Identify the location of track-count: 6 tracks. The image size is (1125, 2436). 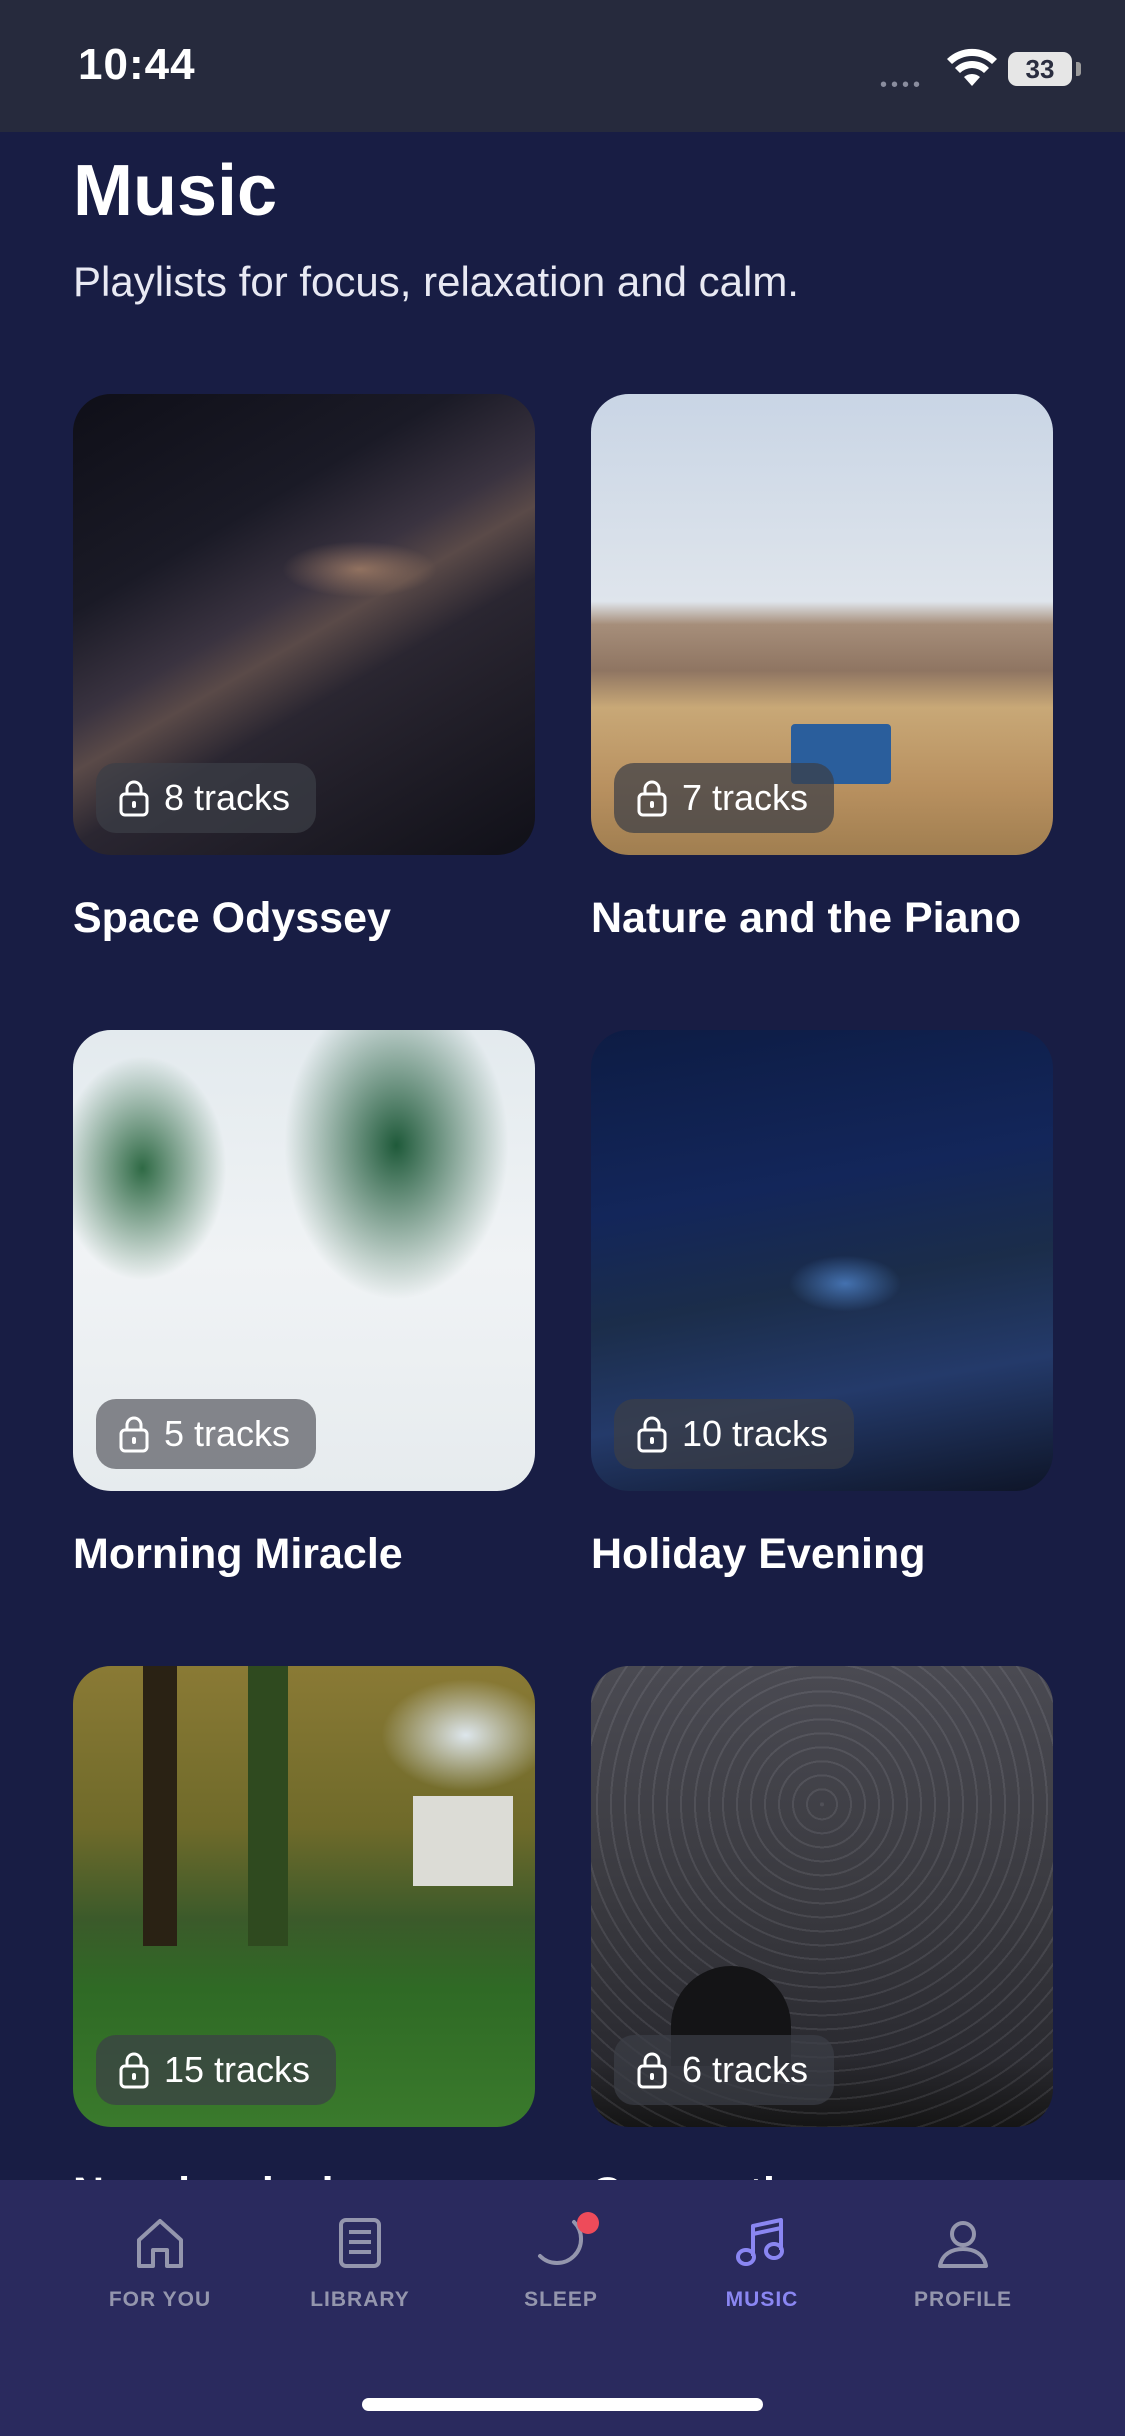
(745, 2069).